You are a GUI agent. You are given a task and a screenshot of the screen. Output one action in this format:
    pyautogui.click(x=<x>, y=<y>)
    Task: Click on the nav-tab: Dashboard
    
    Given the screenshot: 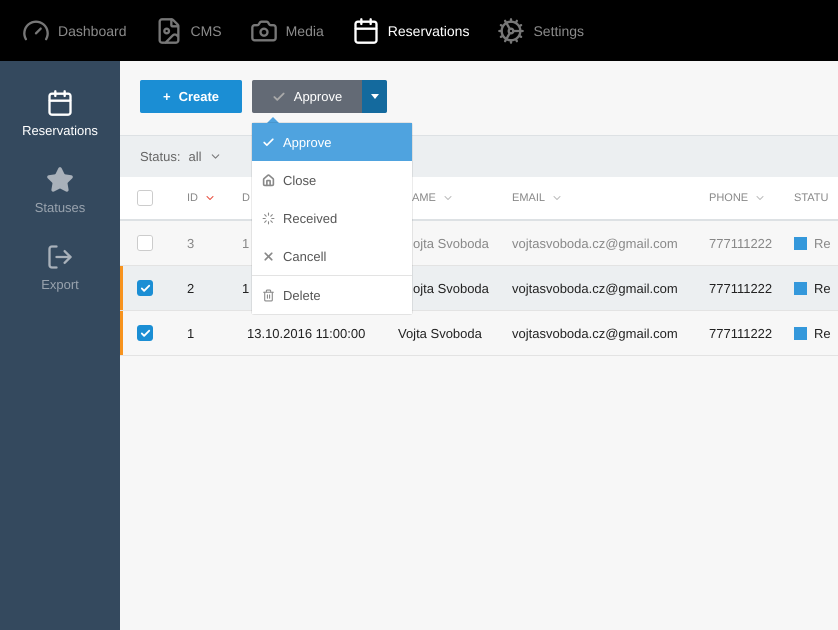 What is the action you would take?
    pyautogui.click(x=74, y=30)
    